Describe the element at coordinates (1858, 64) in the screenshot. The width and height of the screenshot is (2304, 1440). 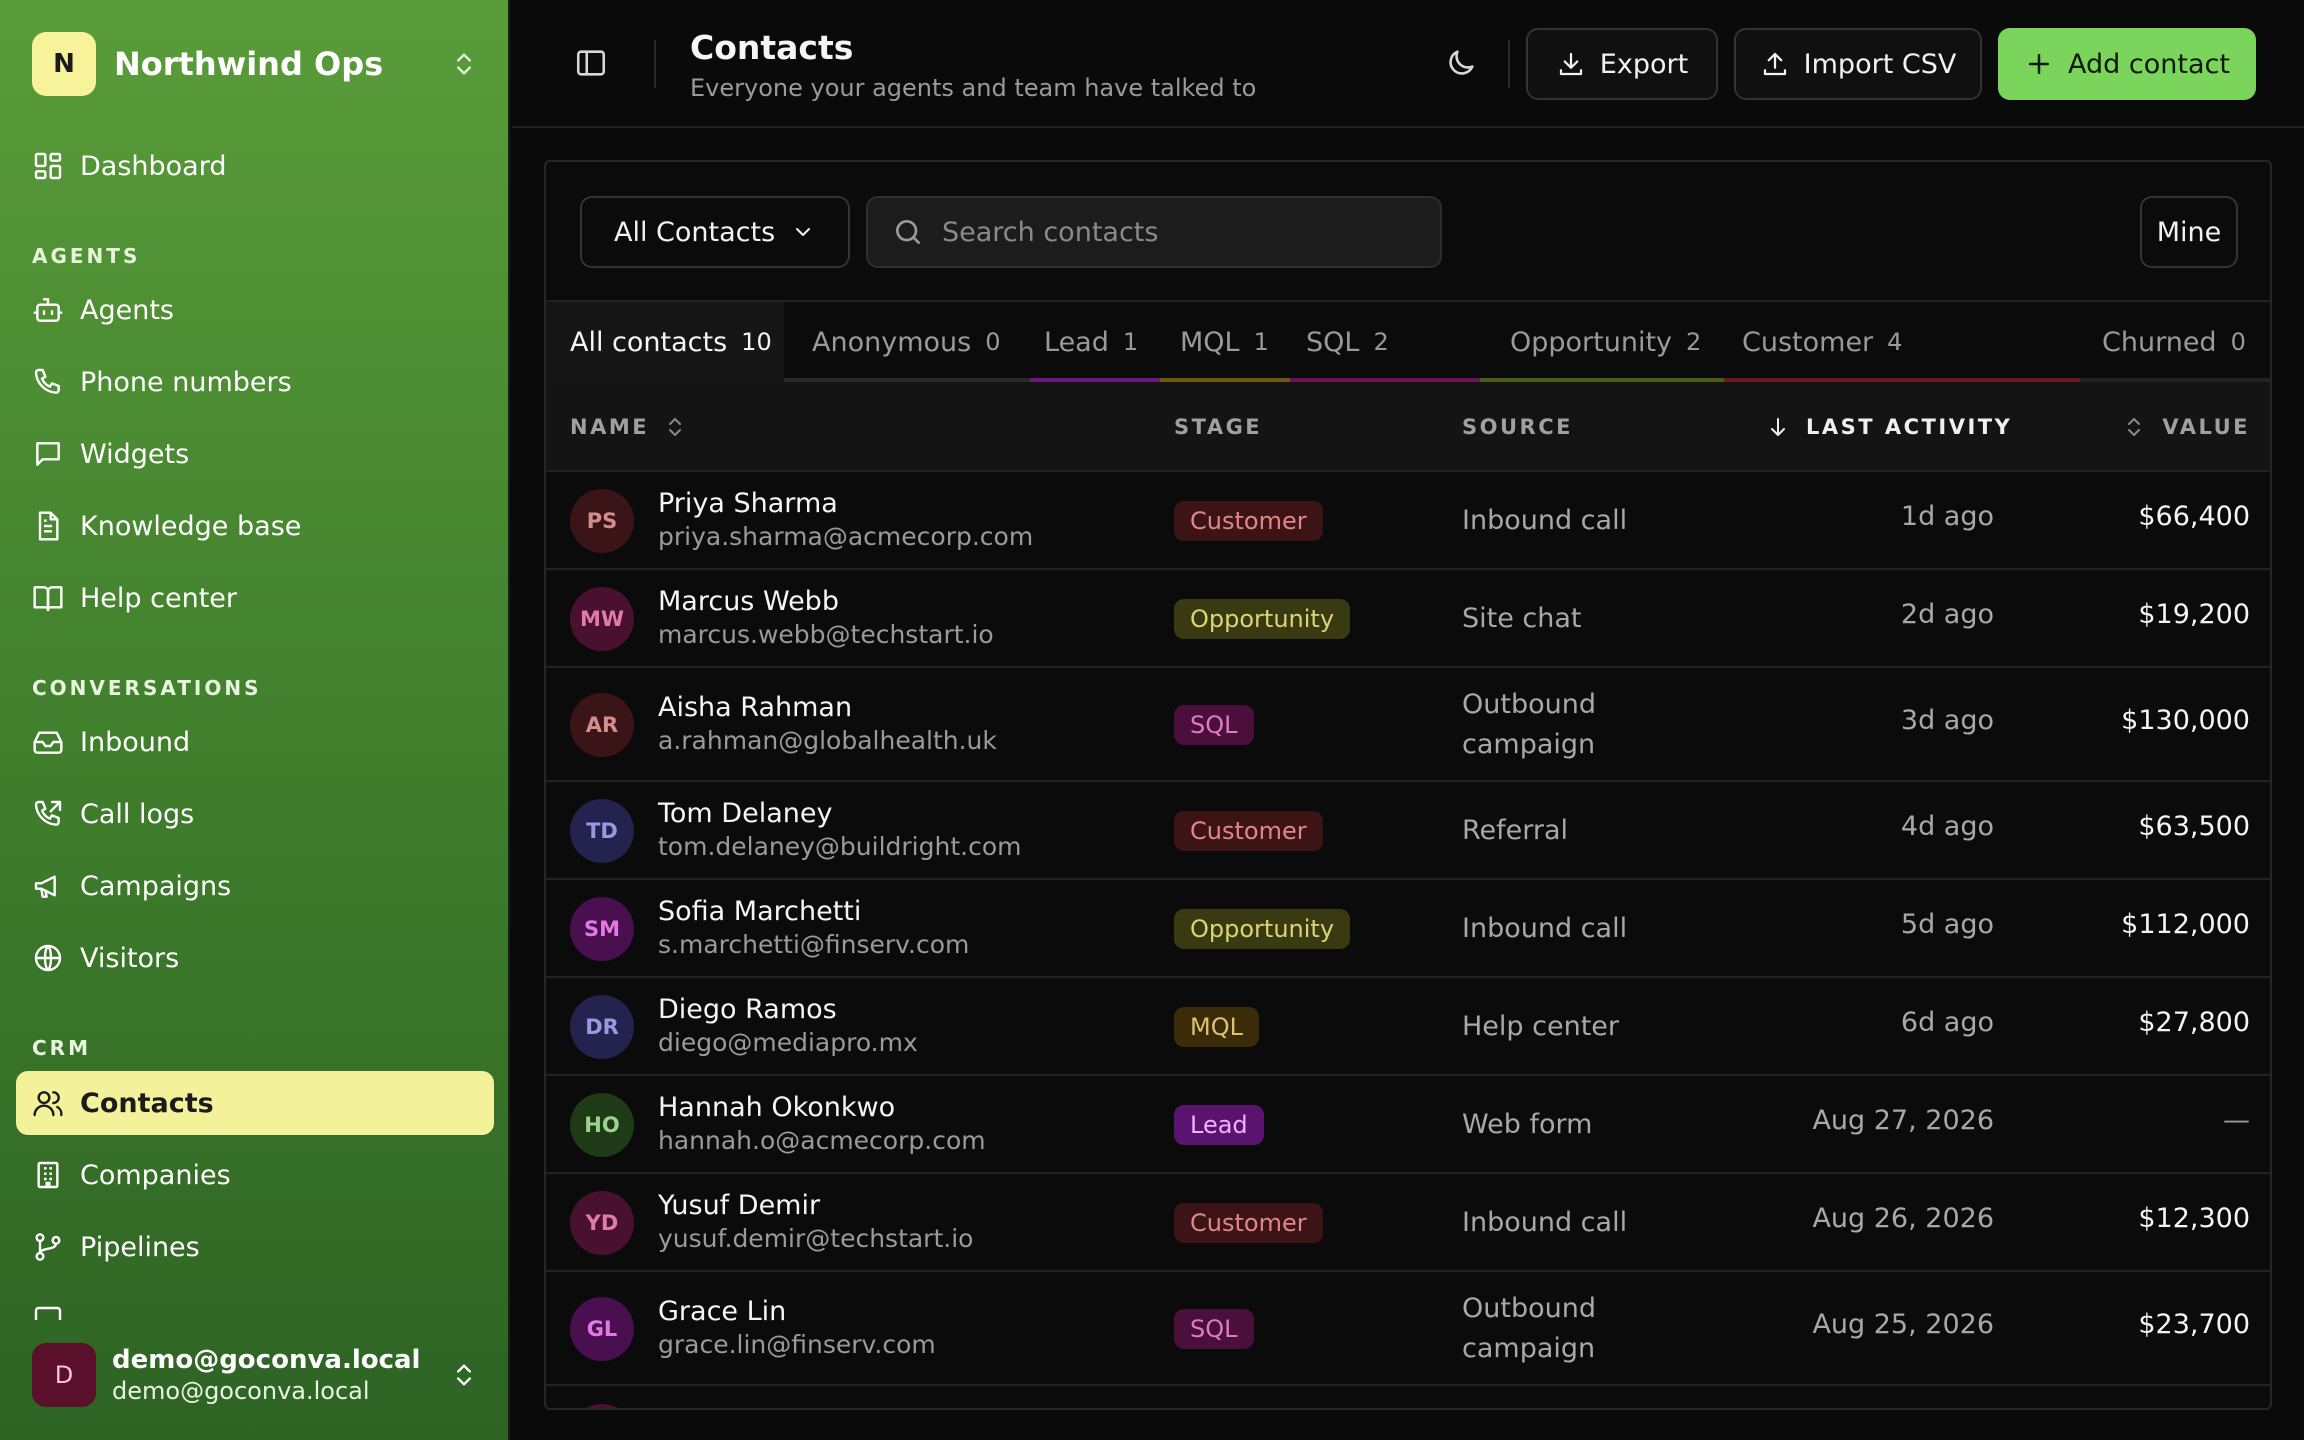
I see `import-csv-button: Import CSV` at that location.